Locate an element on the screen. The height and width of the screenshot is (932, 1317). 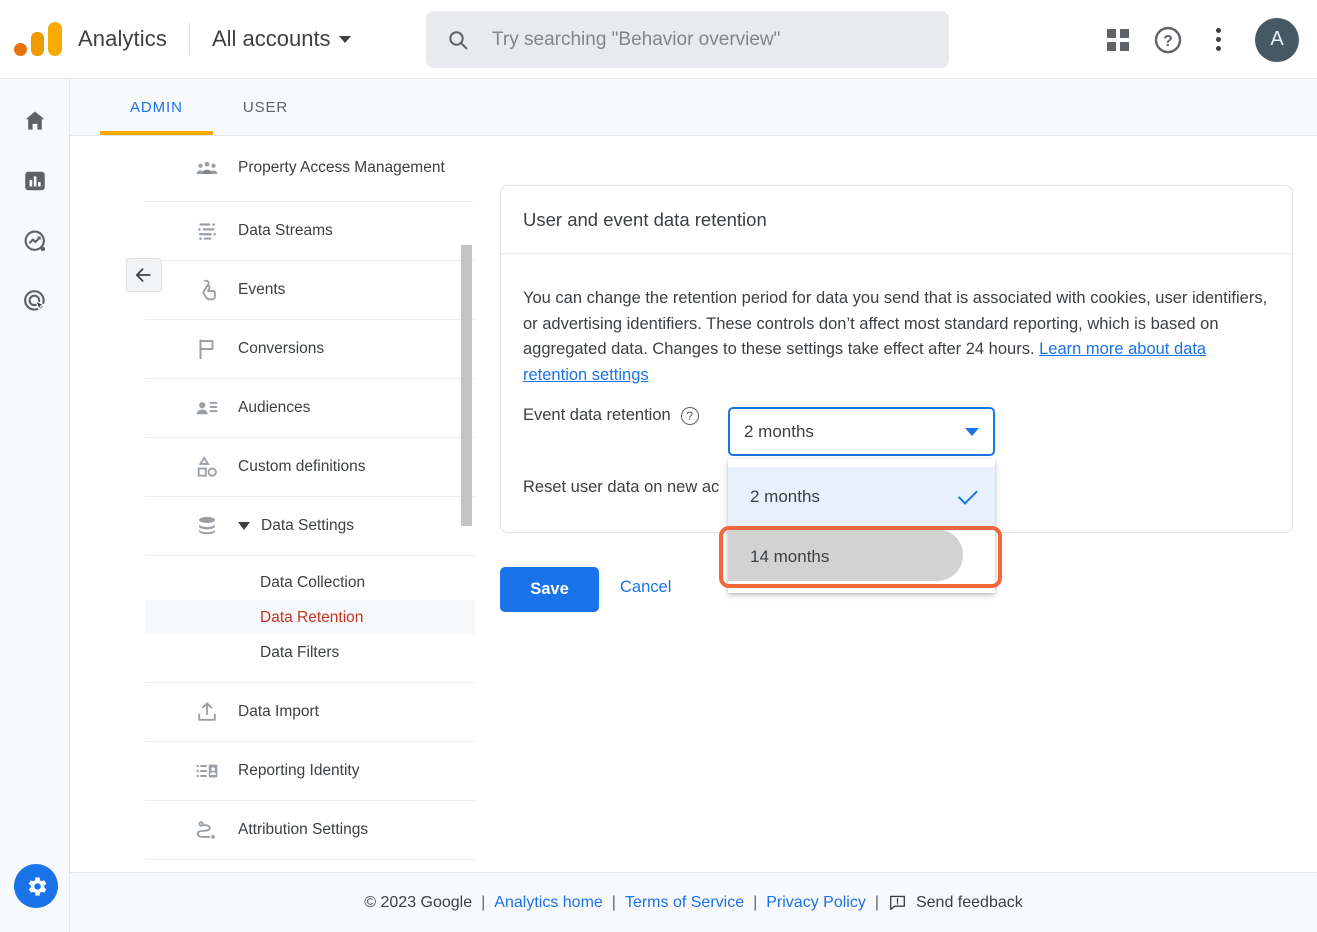
grid-apps-icon is located at coordinates (1118, 39).